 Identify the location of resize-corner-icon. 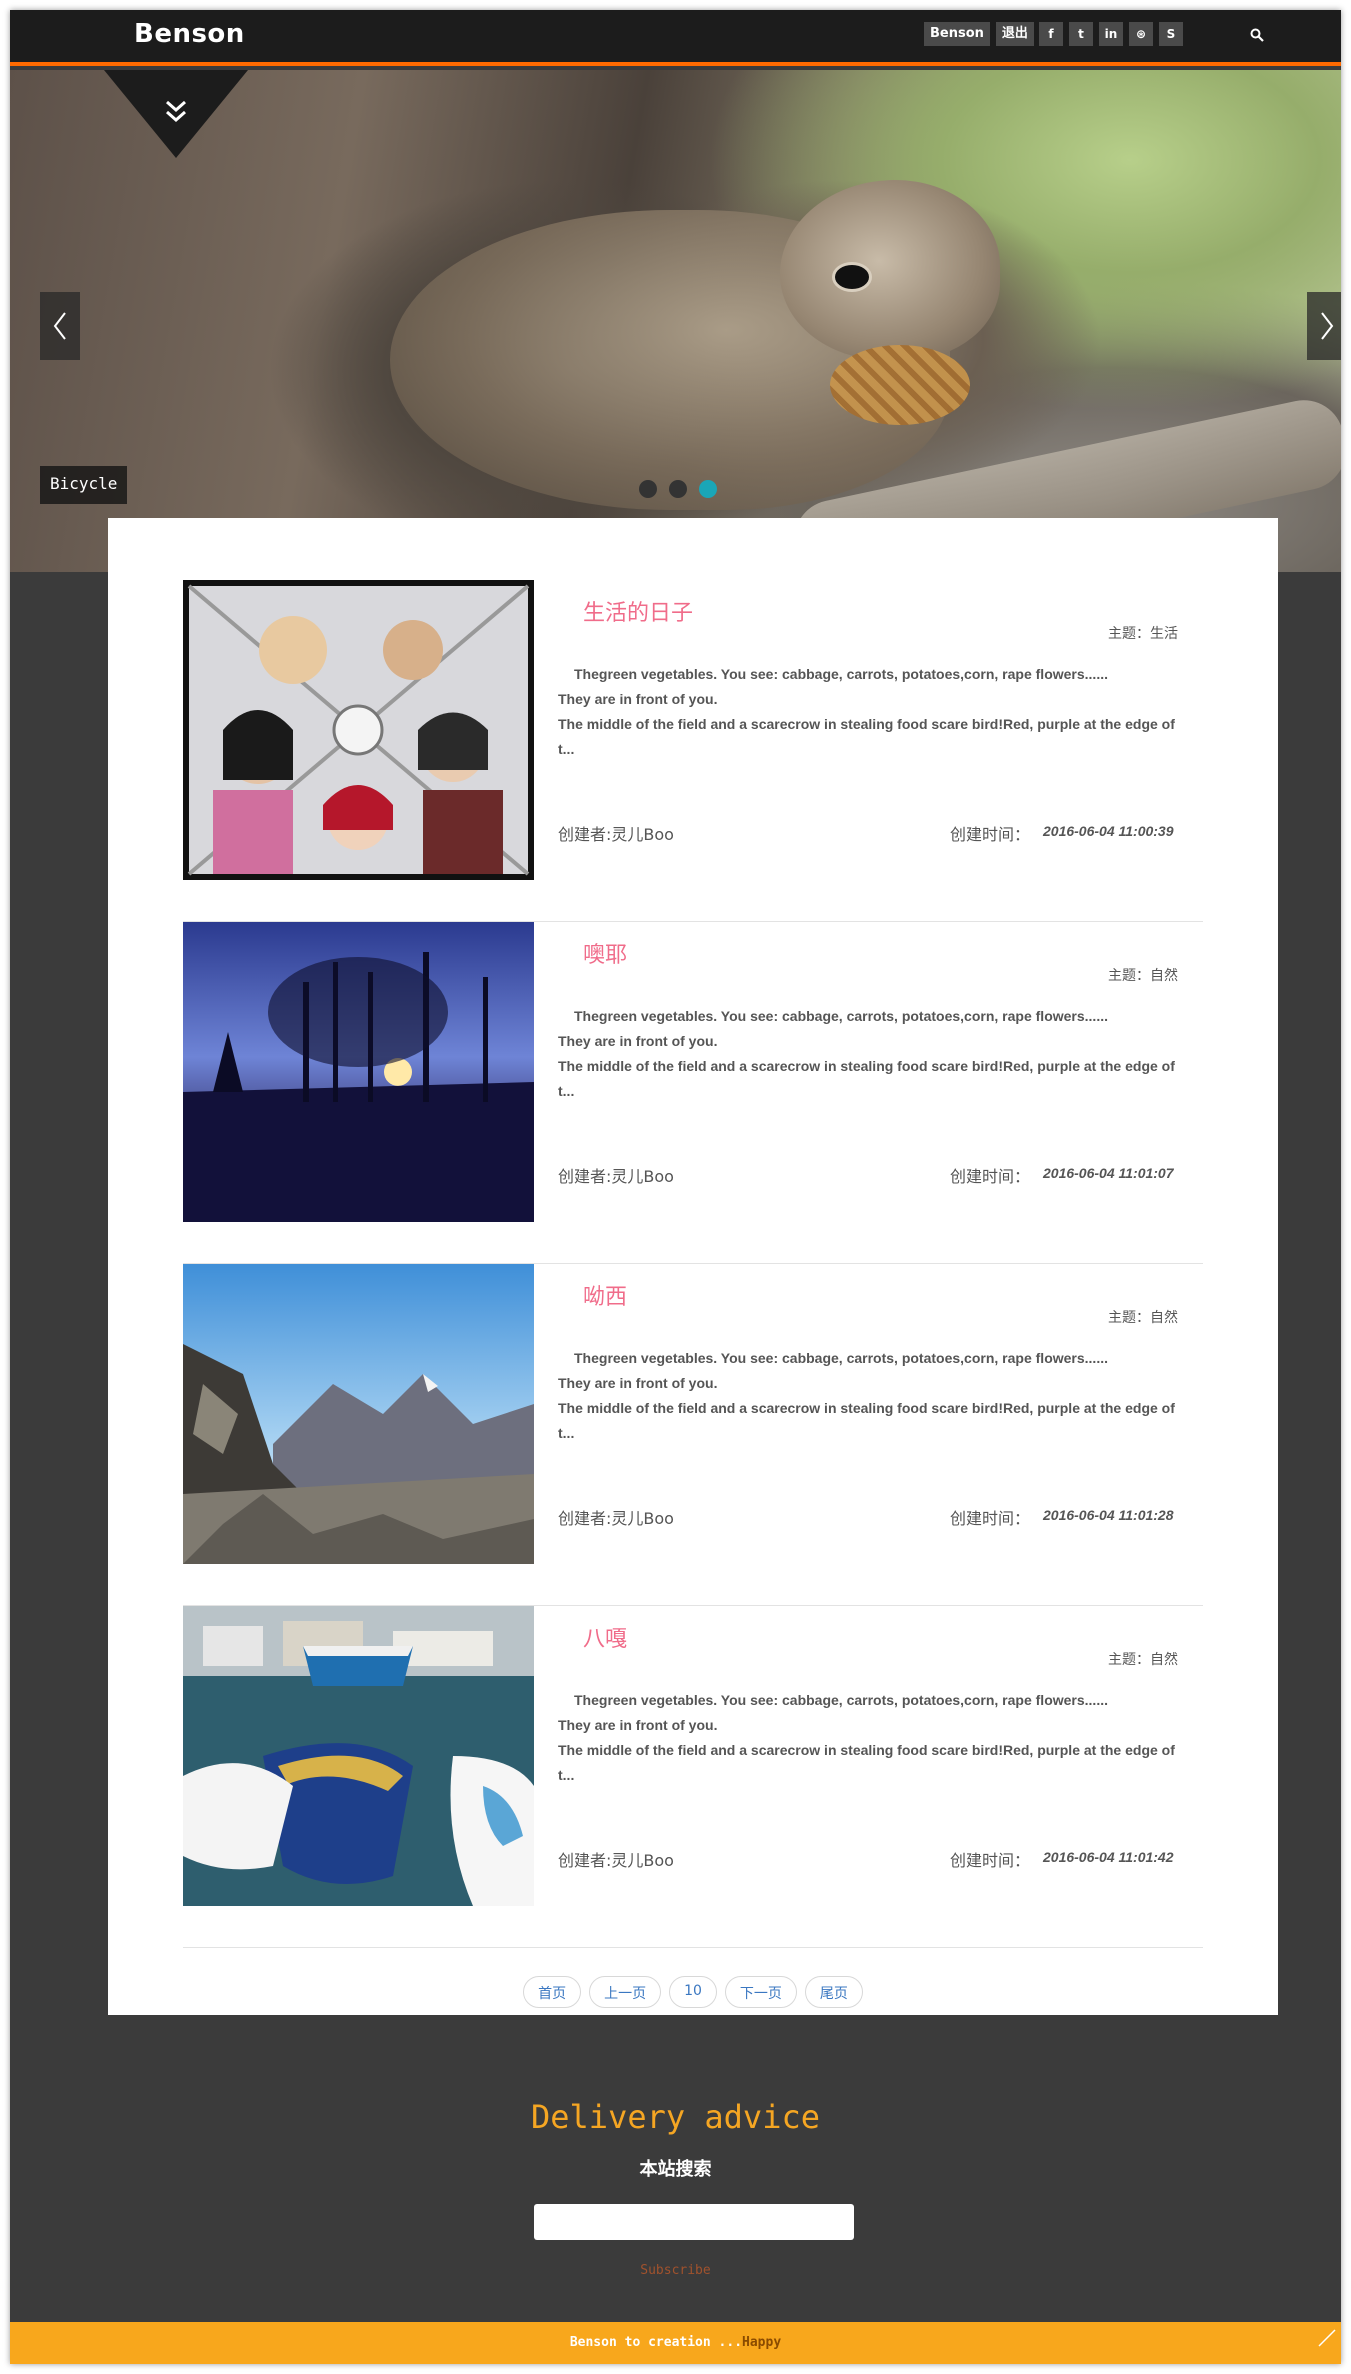
(1327, 2338).